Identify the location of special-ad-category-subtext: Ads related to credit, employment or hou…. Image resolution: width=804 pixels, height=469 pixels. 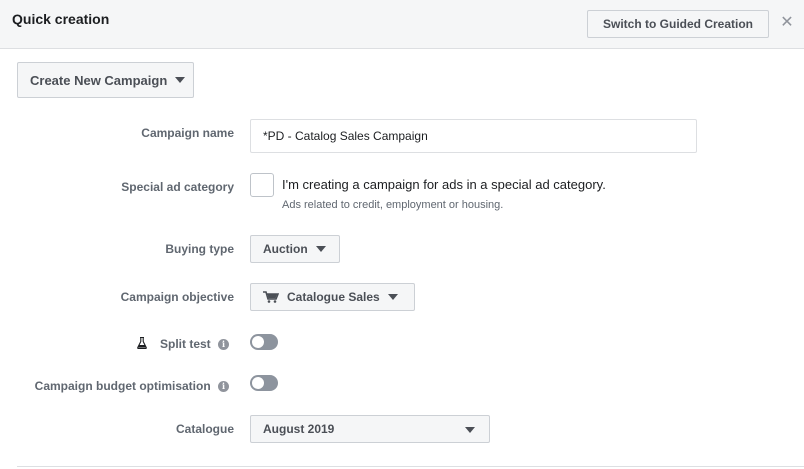
(393, 205).